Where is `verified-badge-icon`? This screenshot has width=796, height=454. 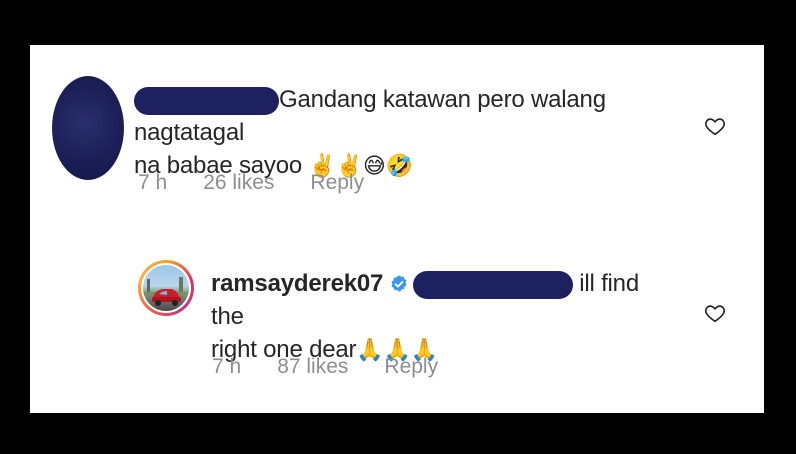 verified-badge-icon is located at coordinates (399, 283).